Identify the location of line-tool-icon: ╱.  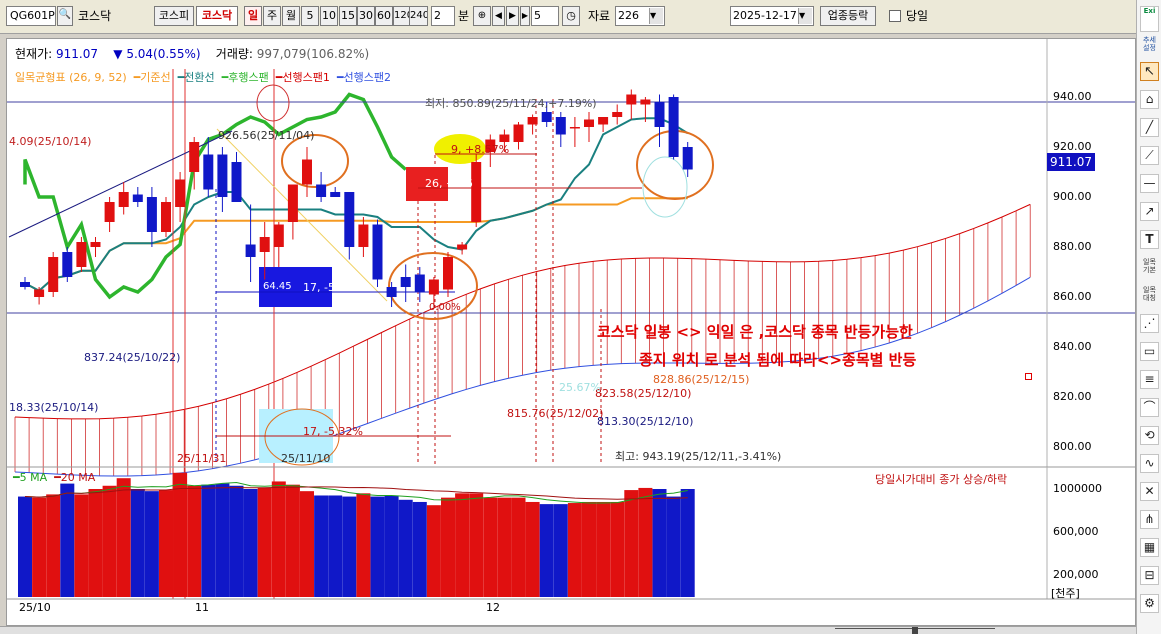
(1149, 127).